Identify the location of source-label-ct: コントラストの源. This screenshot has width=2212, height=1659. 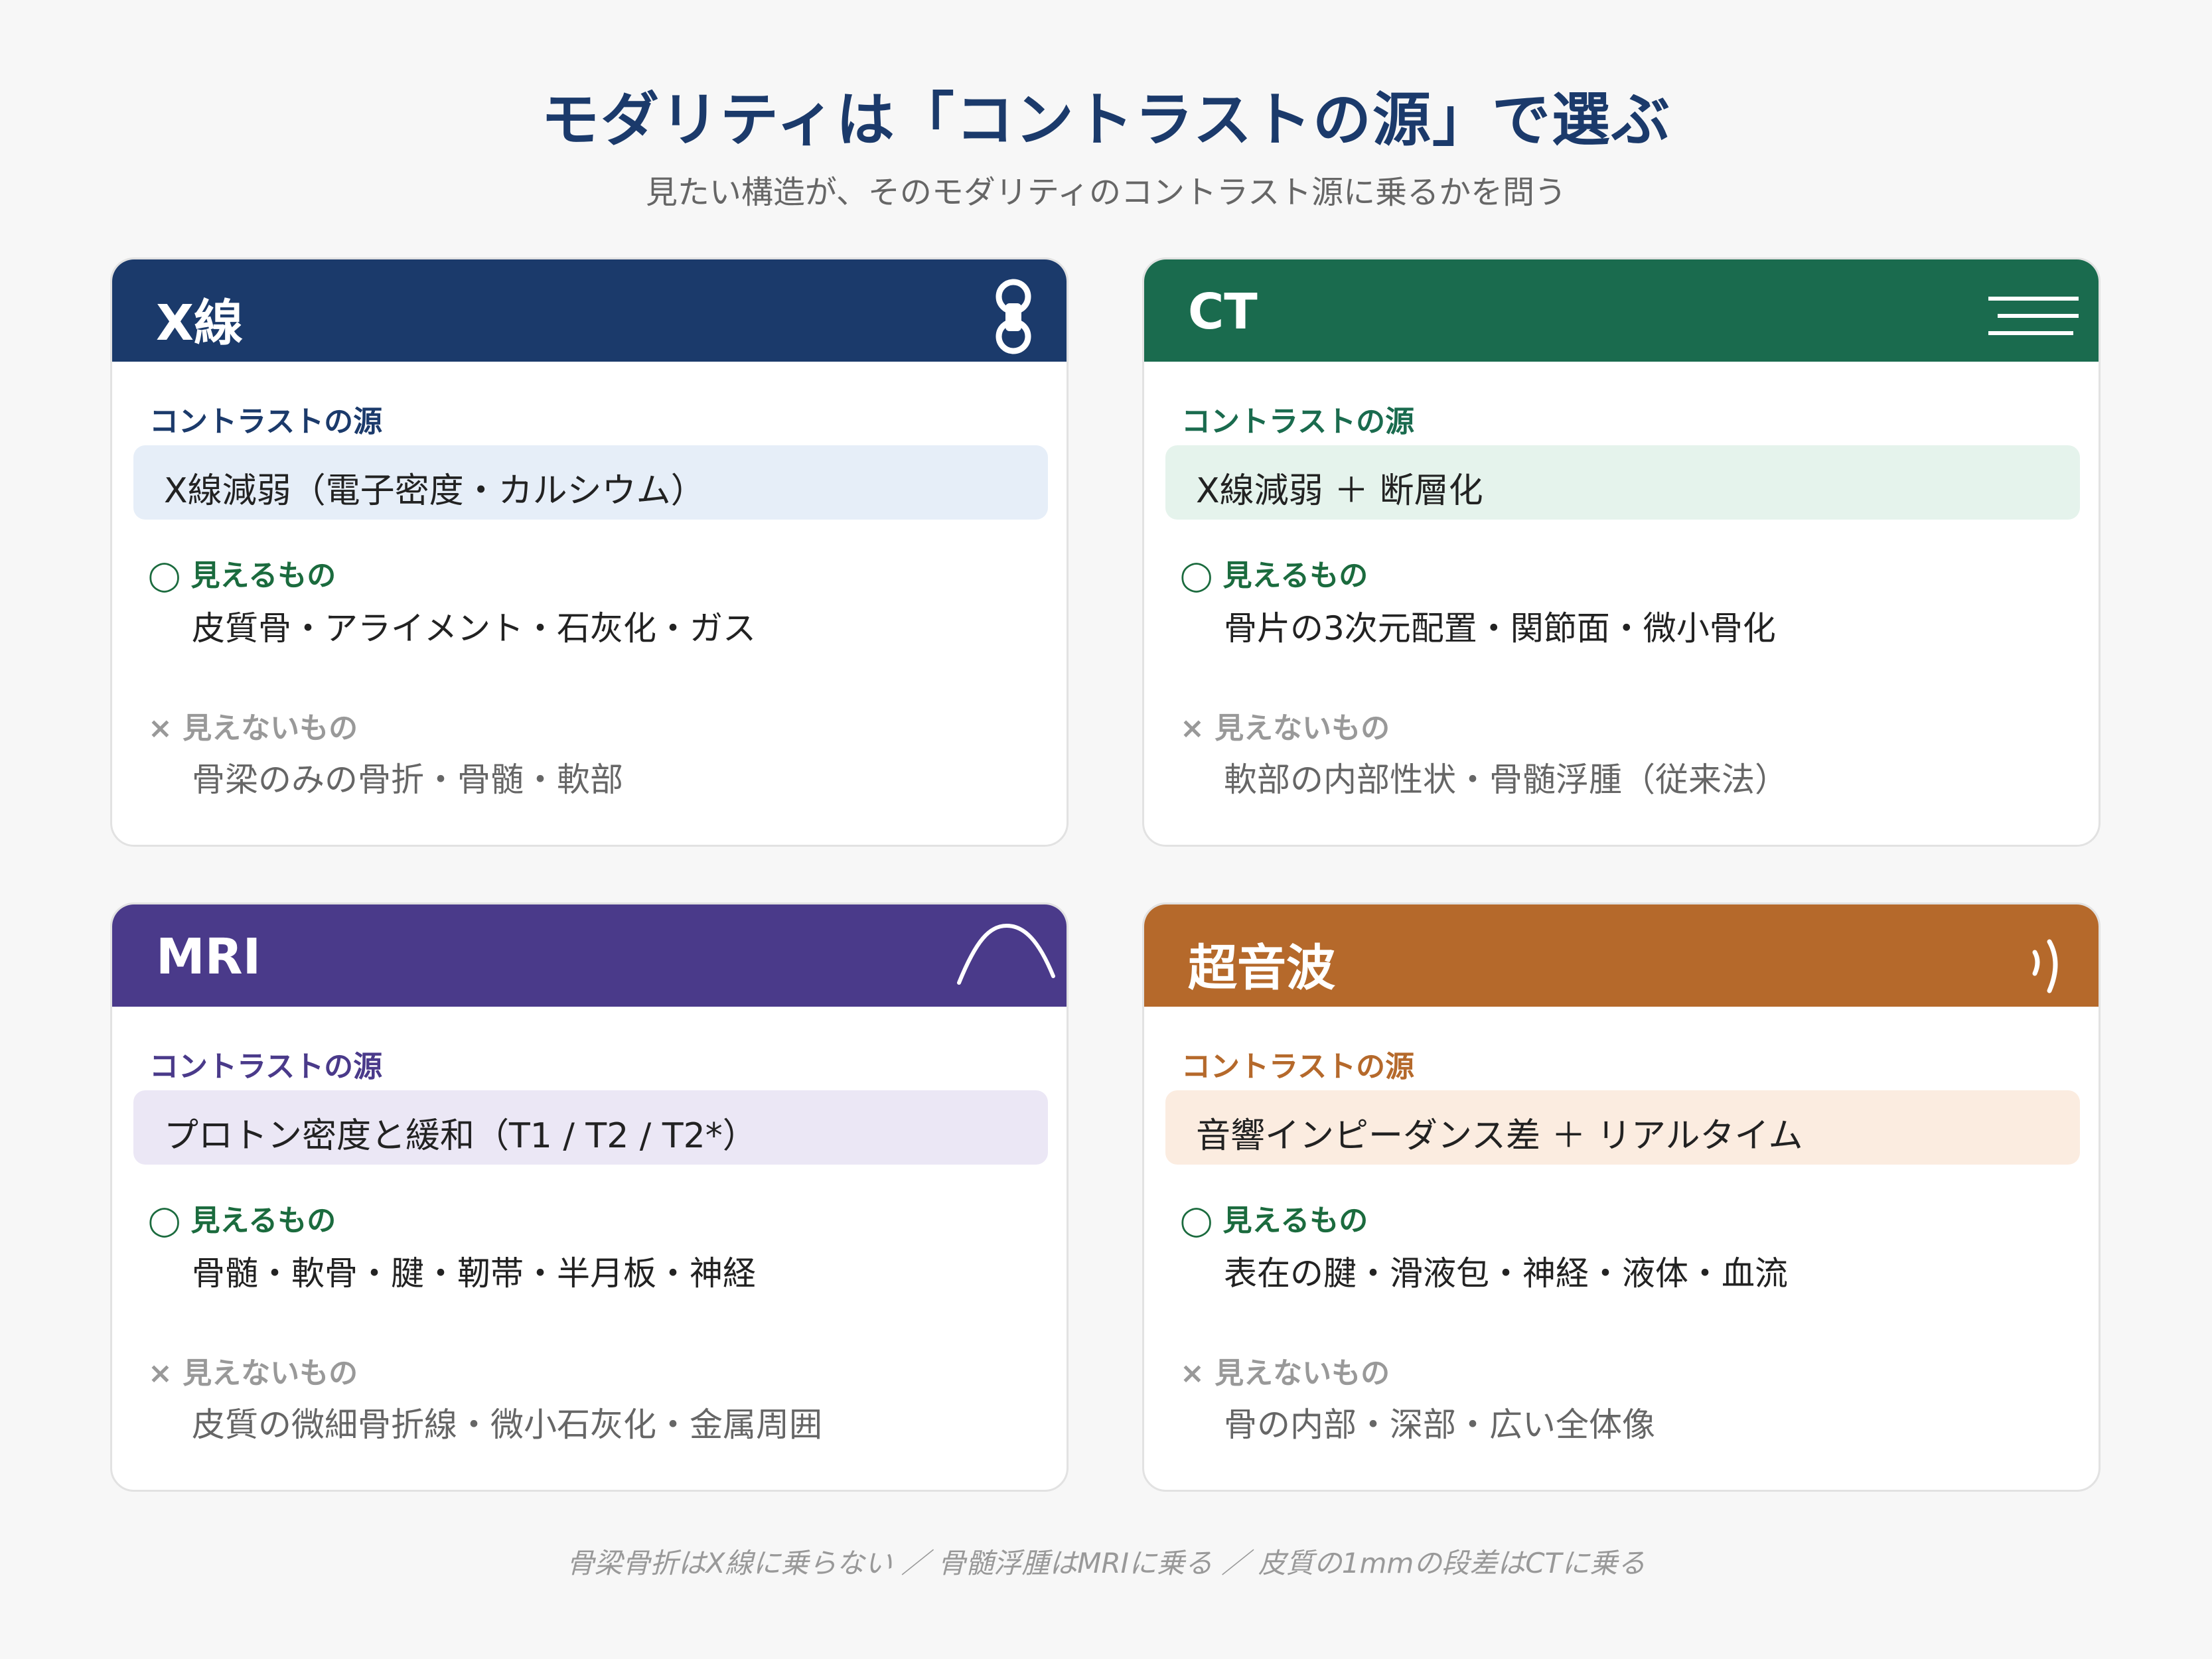
(1298, 422).